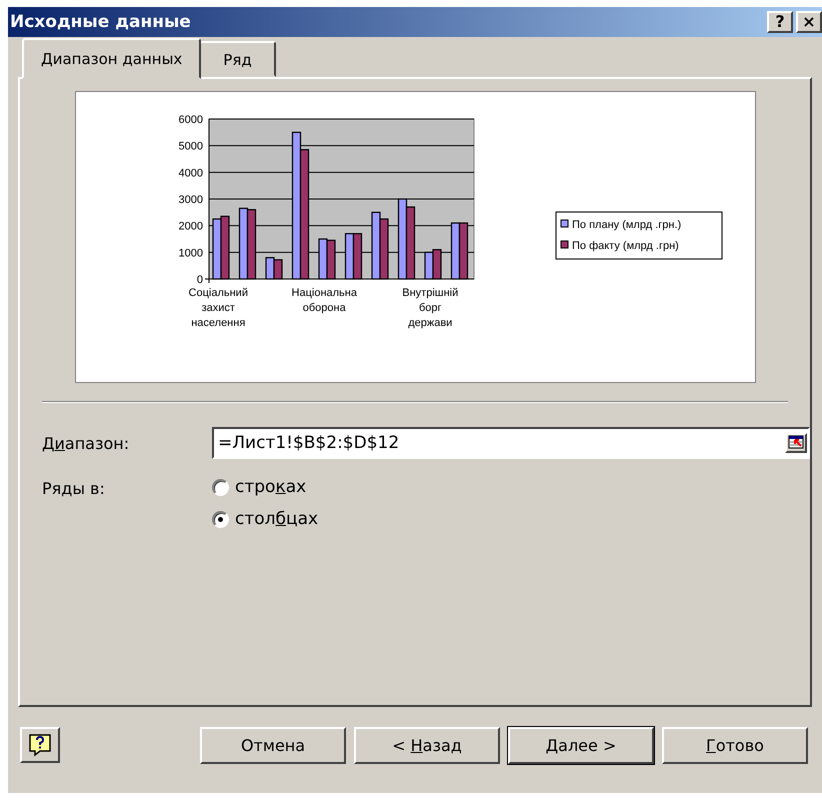 This screenshot has width=822, height=800. I want to click on axis-tick-label: 5000, so click(190, 146).